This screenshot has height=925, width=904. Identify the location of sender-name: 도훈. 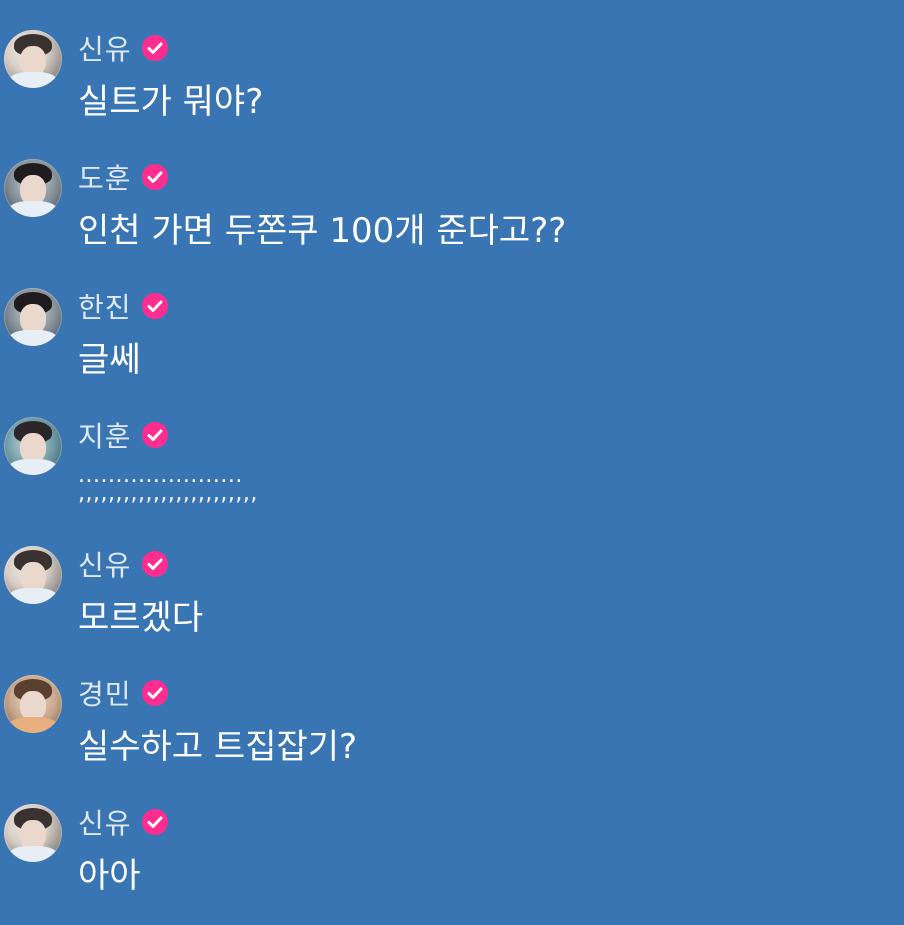
(105, 177).